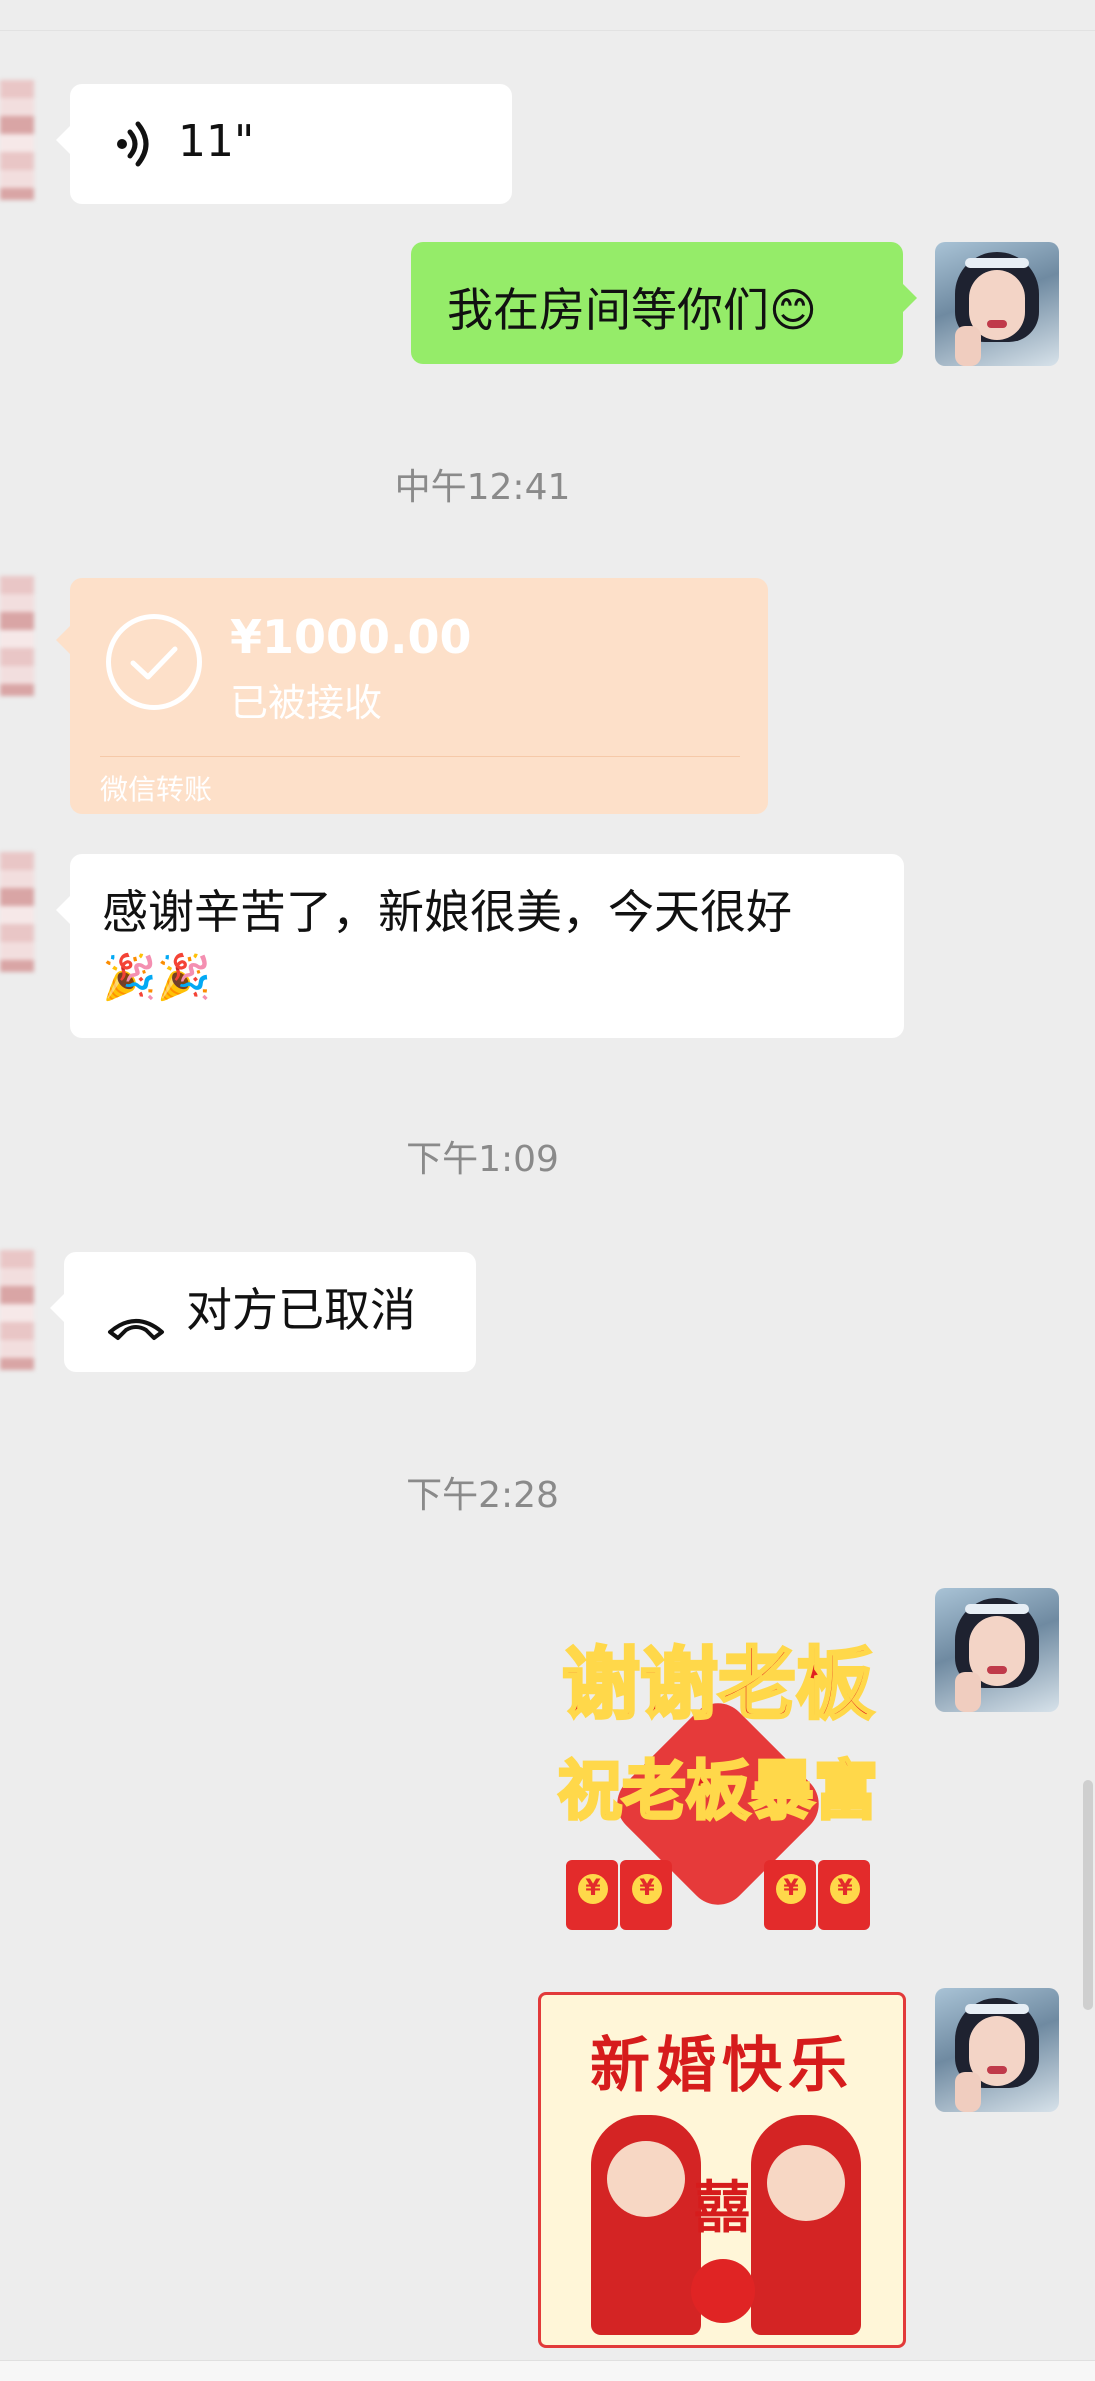  What do you see at coordinates (447, 912) in the screenshot?
I see `received-message-text: 感谢辛苦了，新娘很美，今天很好` at bounding box center [447, 912].